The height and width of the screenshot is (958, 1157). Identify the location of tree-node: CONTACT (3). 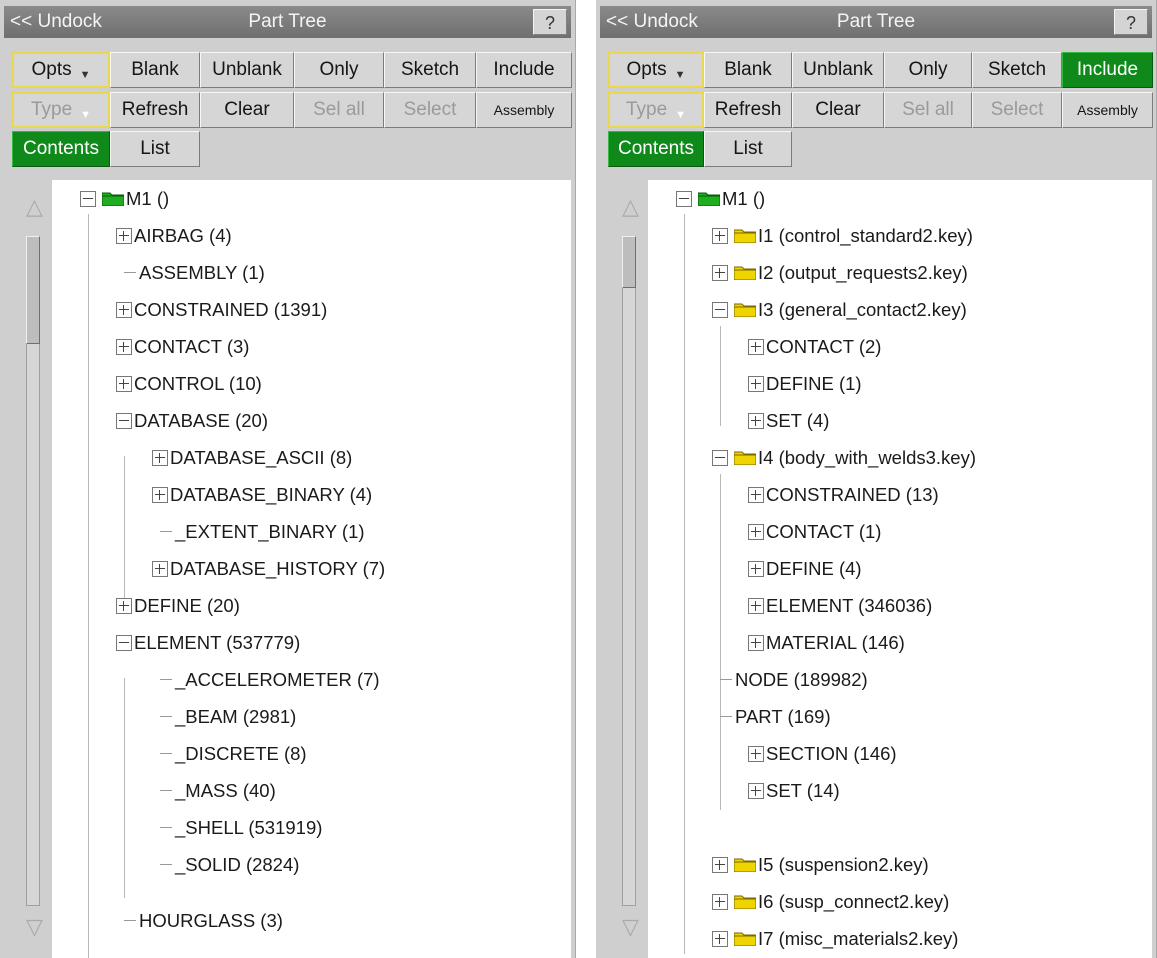
(182, 346).